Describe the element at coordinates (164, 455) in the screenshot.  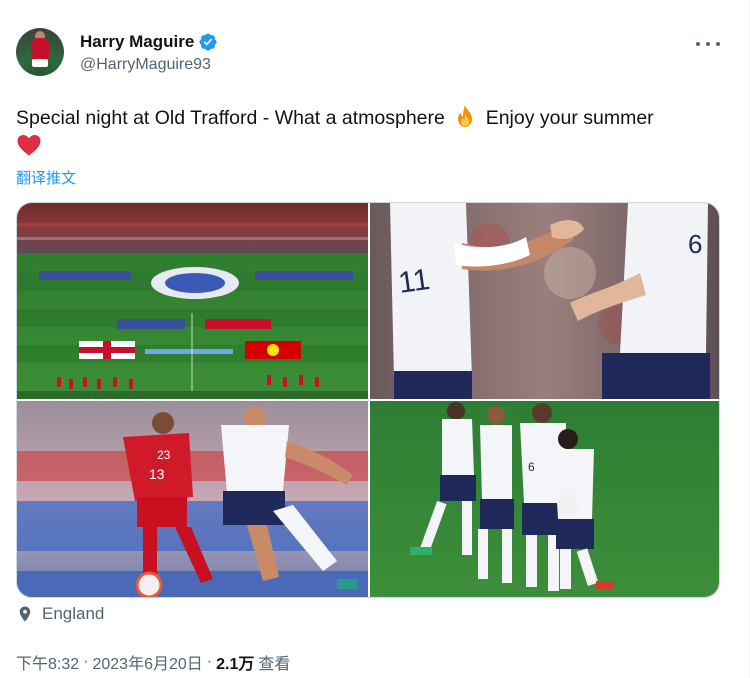
I see `svg-text: 23` at that location.